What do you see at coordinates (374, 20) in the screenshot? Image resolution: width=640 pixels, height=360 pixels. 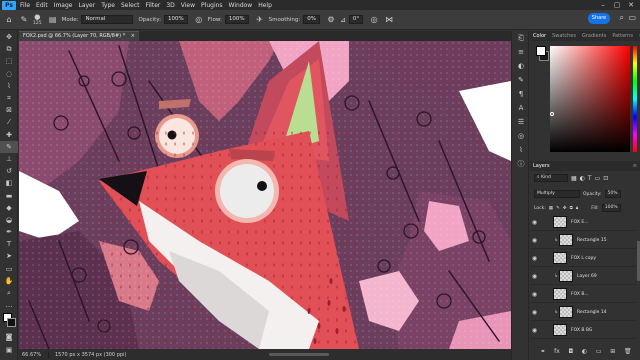 I see `pressure-size-icon: ◎` at bounding box center [374, 20].